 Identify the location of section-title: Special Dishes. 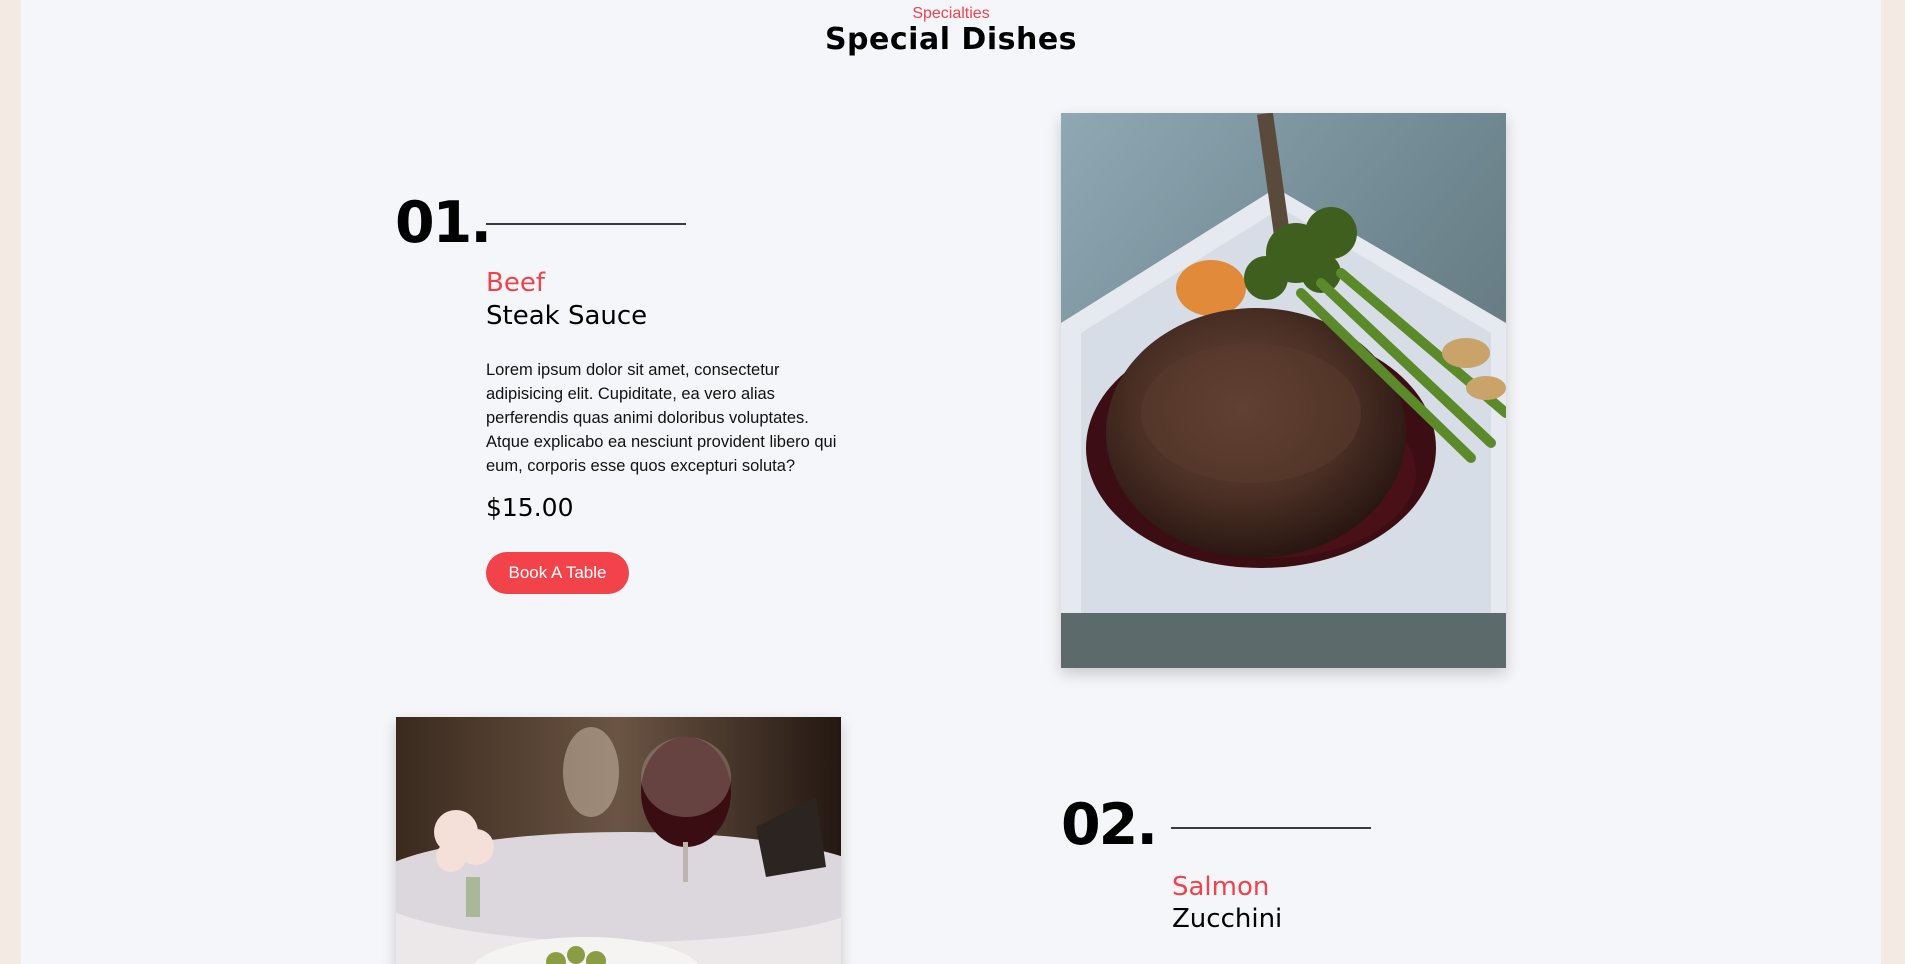
(951, 39).